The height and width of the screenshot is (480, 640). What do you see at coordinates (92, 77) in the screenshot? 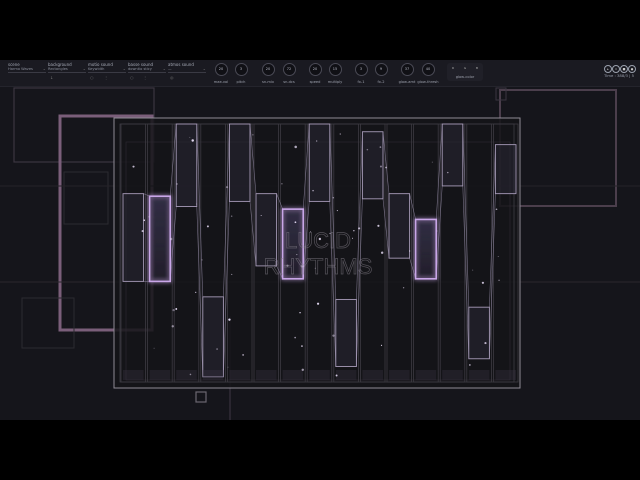
I see `motio-option-icon-a: ○` at bounding box center [92, 77].